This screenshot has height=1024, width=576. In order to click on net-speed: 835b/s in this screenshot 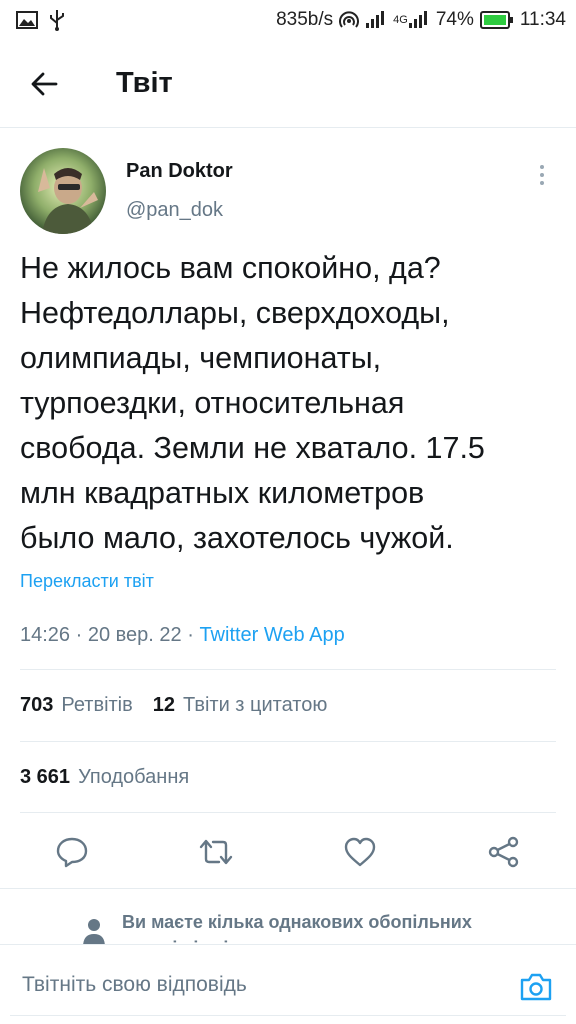, I will do `click(305, 19)`.